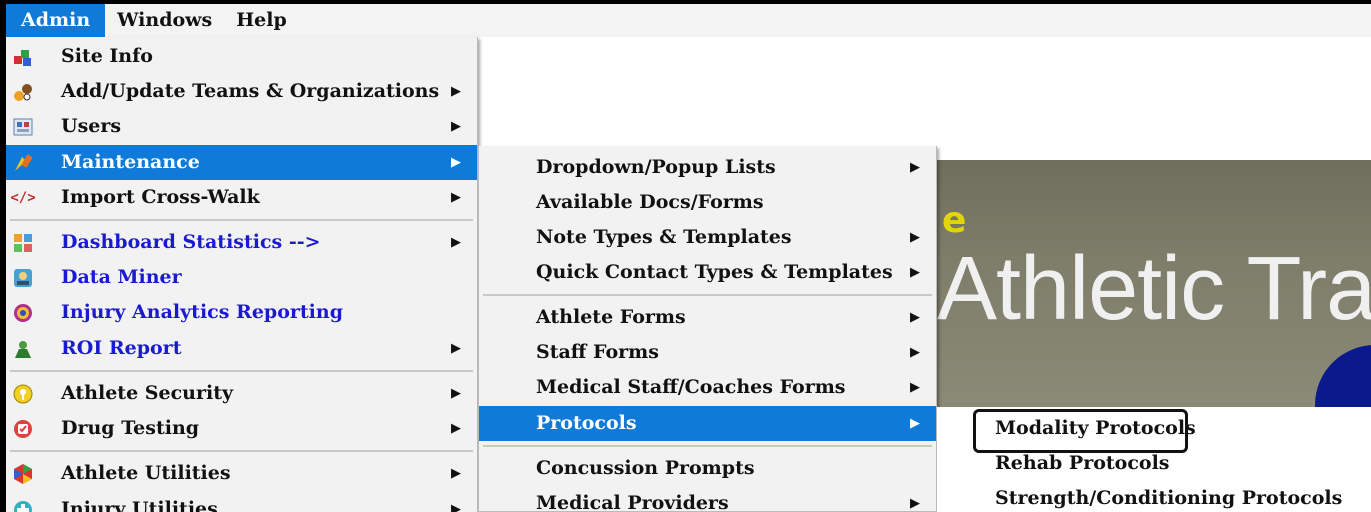 The width and height of the screenshot is (1371, 512). I want to click on menu-item-label: Protocols, so click(586, 423).